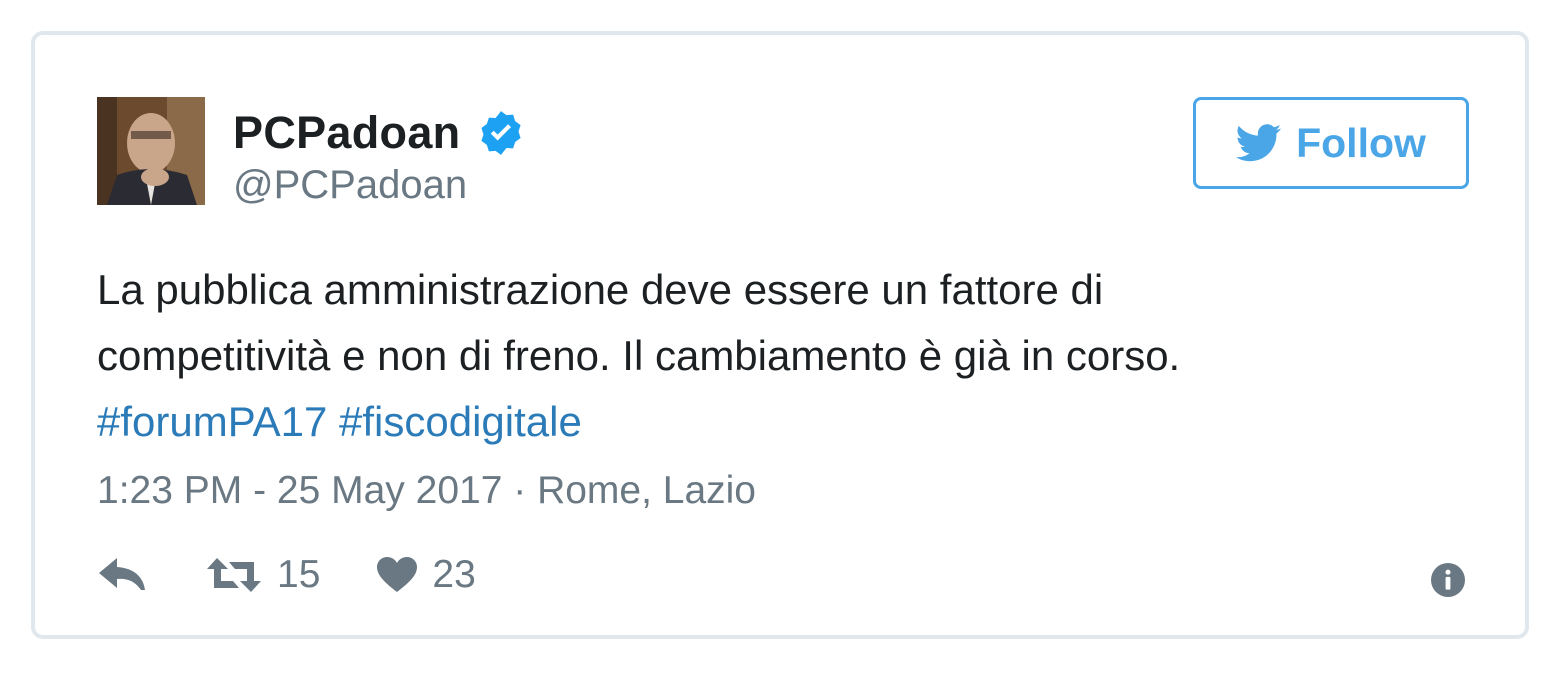 The height and width of the screenshot is (675, 1566). Describe the element at coordinates (346, 133) in the screenshot. I see `author-display-name: PCPadoan` at that location.